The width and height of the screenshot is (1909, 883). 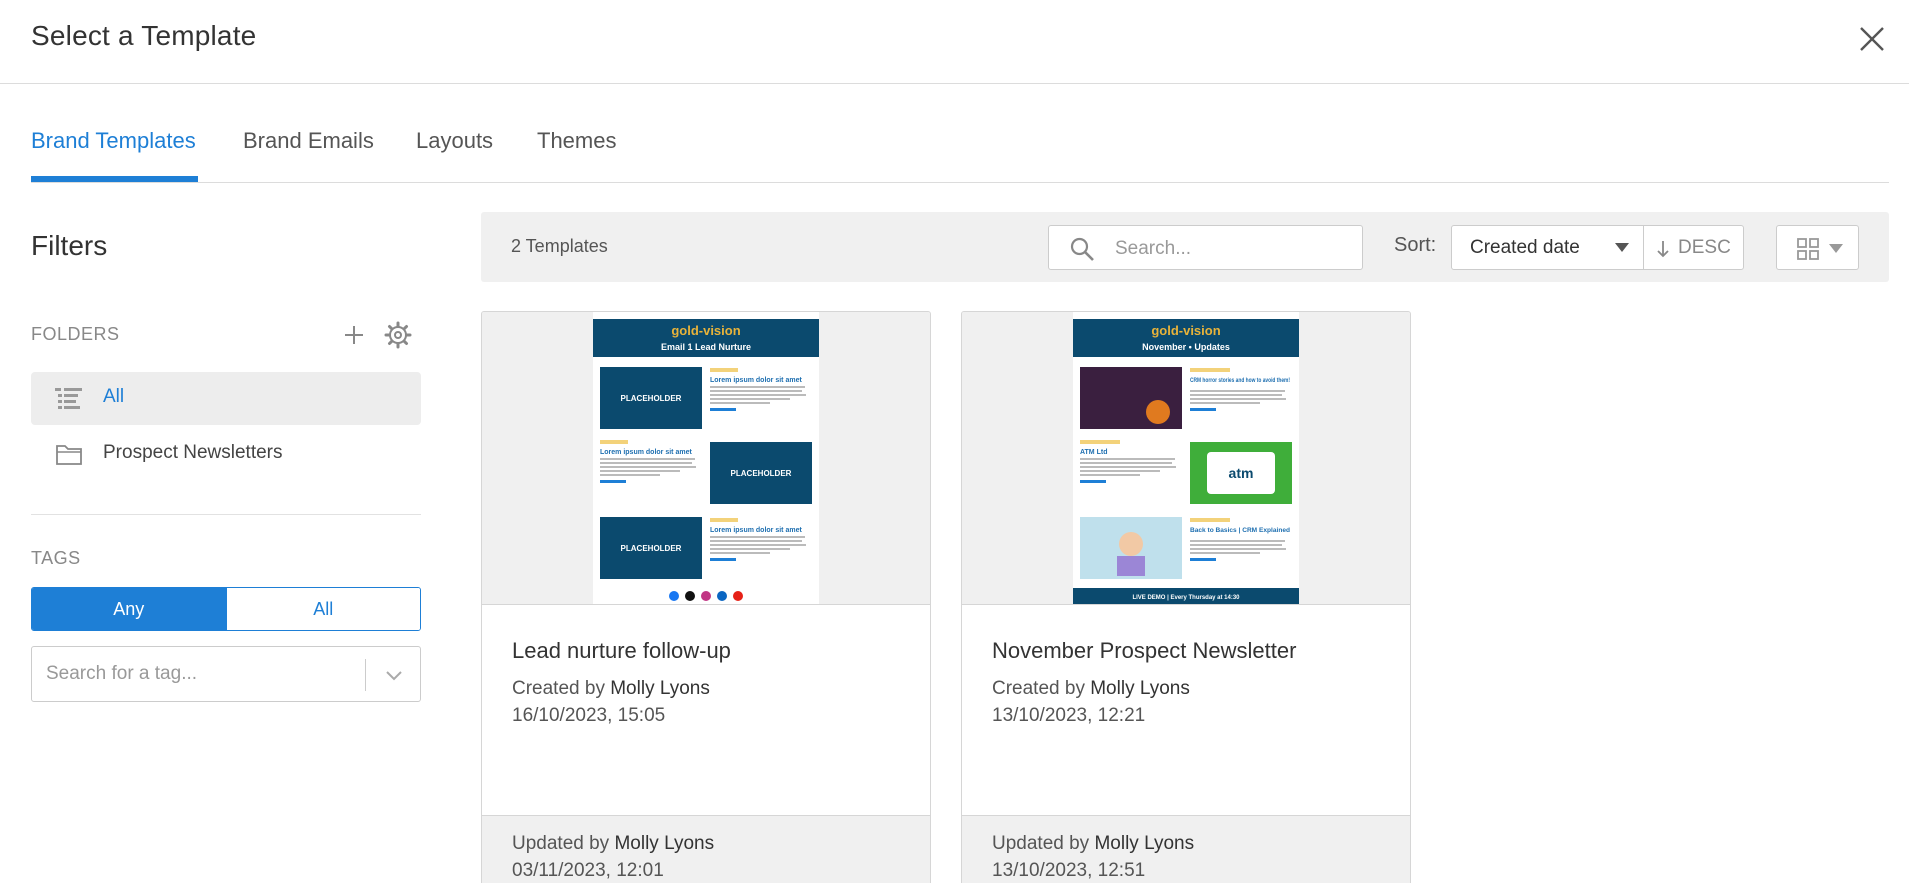 What do you see at coordinates (129, 609) in the screenshot?
I see `tag-match-any-button: Any` at bounding box center [129, 609].